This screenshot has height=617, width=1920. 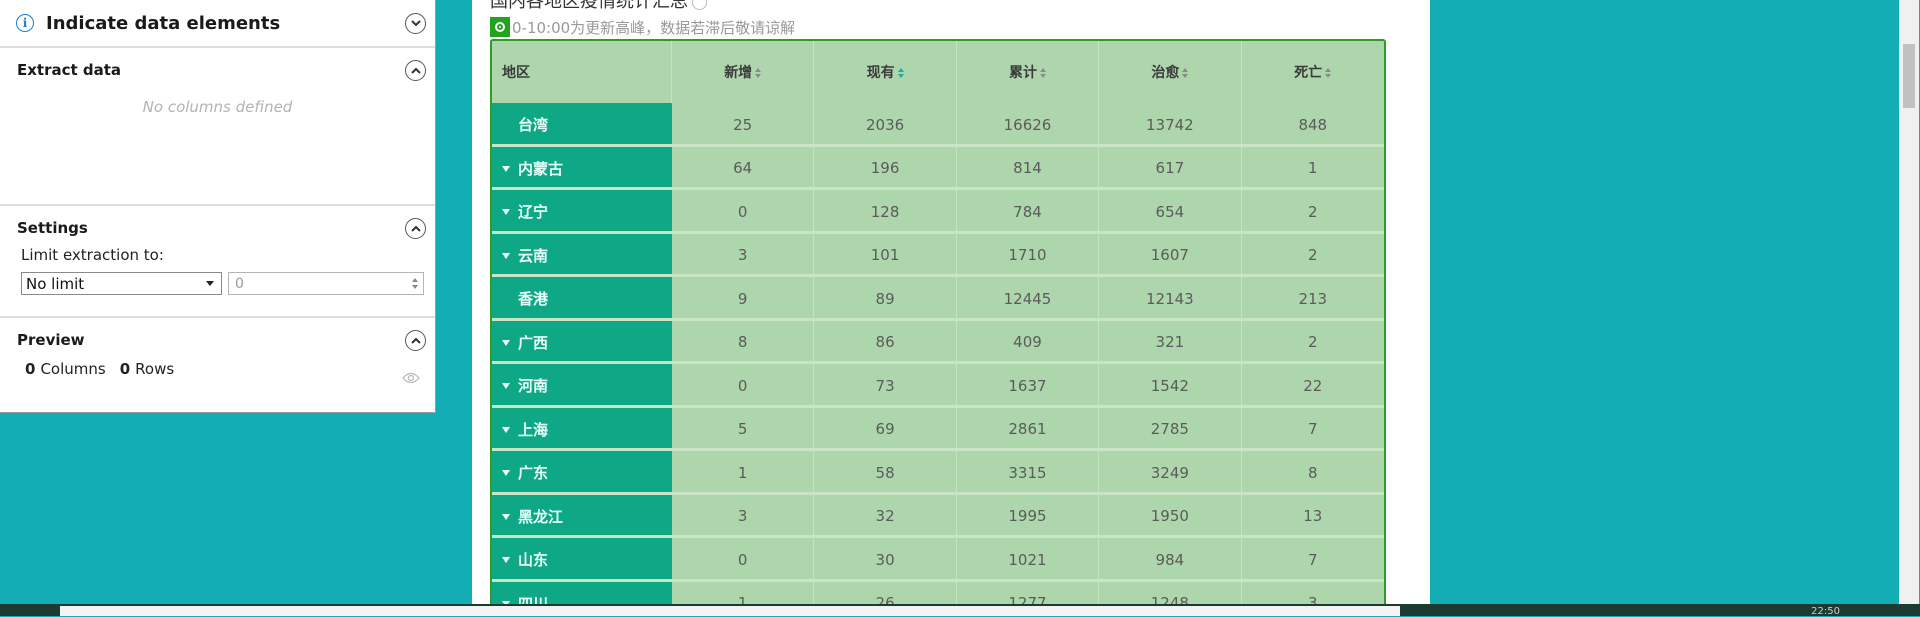 What do you see at coordinates (938, 125) in the screenshot?
I see `table-row: 台湾 25 2036 16626 13742 848` at bounding box center [938, 125].